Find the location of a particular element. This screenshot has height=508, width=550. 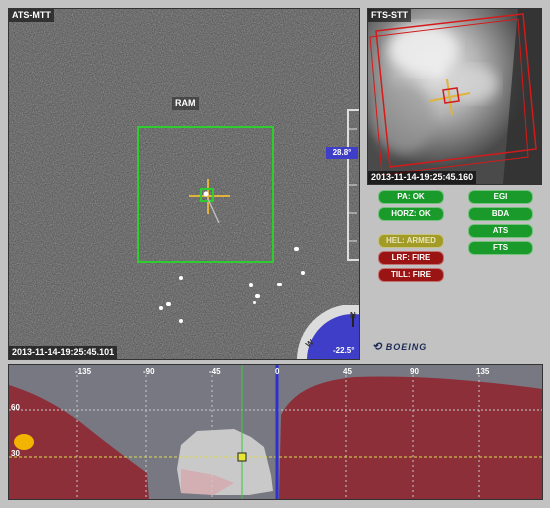

azimuth-tick-minus135: -135 is located at coordinates (83, 371).